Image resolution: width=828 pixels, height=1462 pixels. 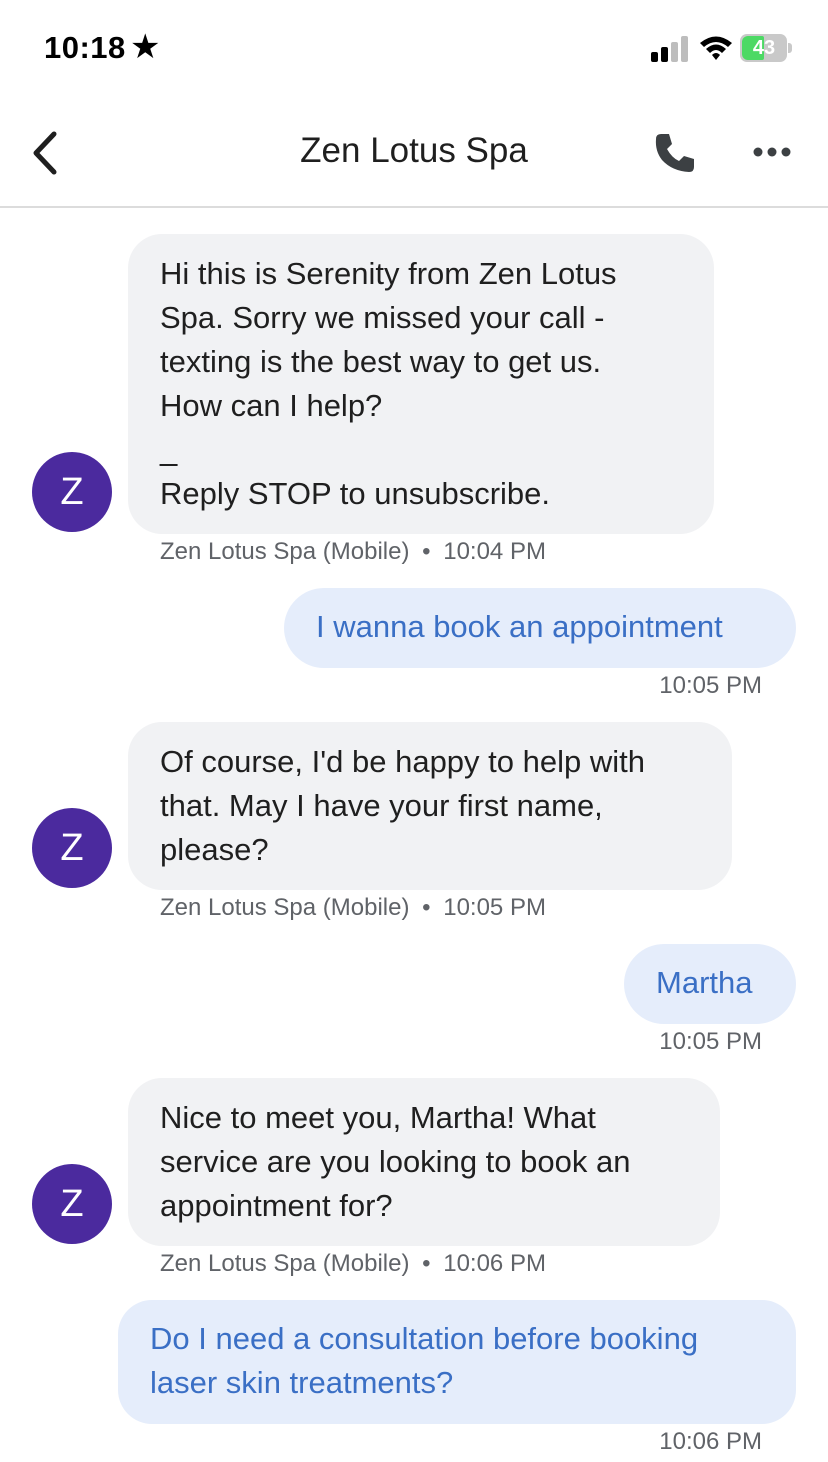 I want to click on outgoing-message-bubble: Martha, so click(x=710, y=984).